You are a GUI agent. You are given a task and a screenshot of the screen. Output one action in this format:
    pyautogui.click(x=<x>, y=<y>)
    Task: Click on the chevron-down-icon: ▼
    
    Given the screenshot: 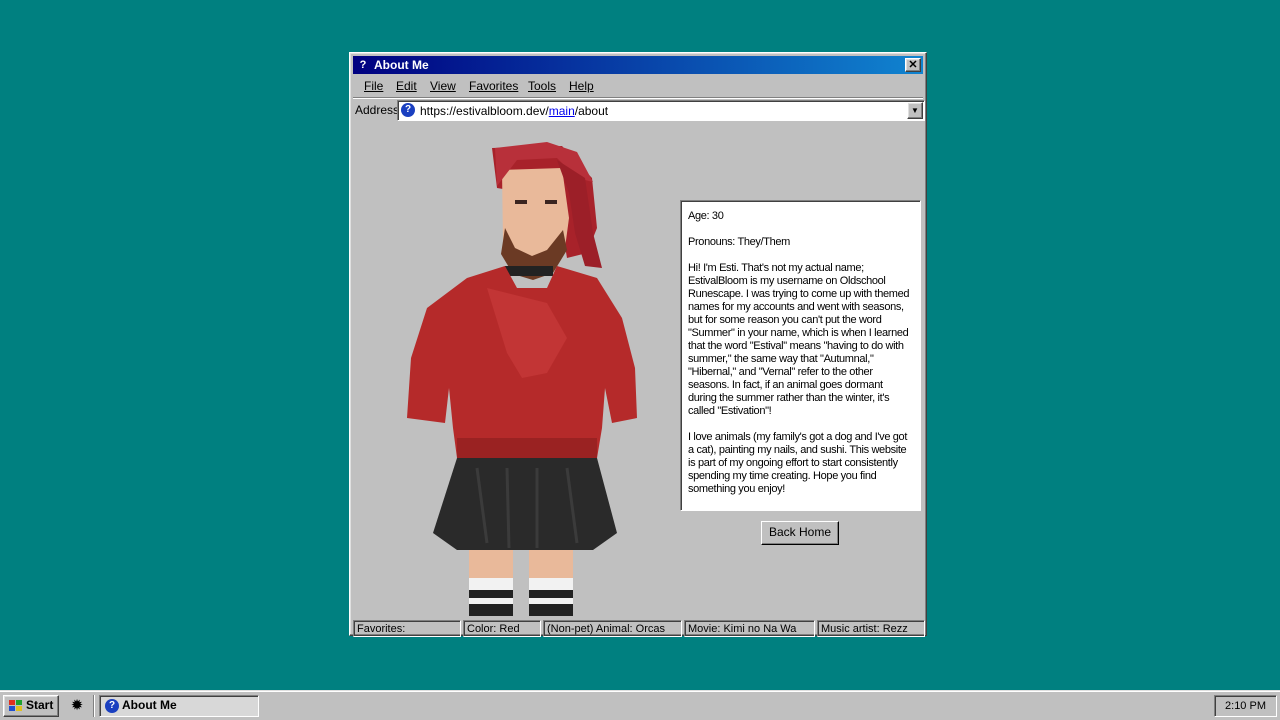 What is the action you would take?
    pyautogui.click(x=915, y=110)
    